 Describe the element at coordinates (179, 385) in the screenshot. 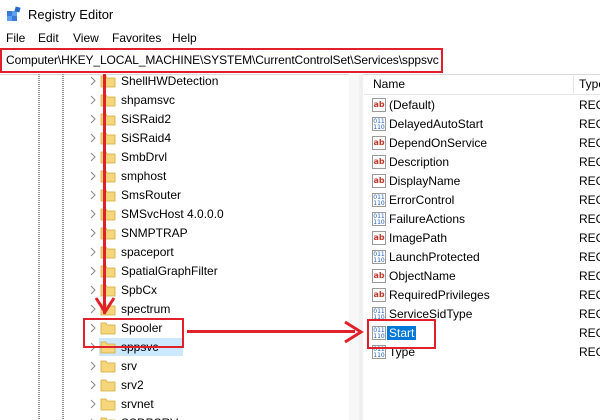

I see `tree-item: srv2` at that location.